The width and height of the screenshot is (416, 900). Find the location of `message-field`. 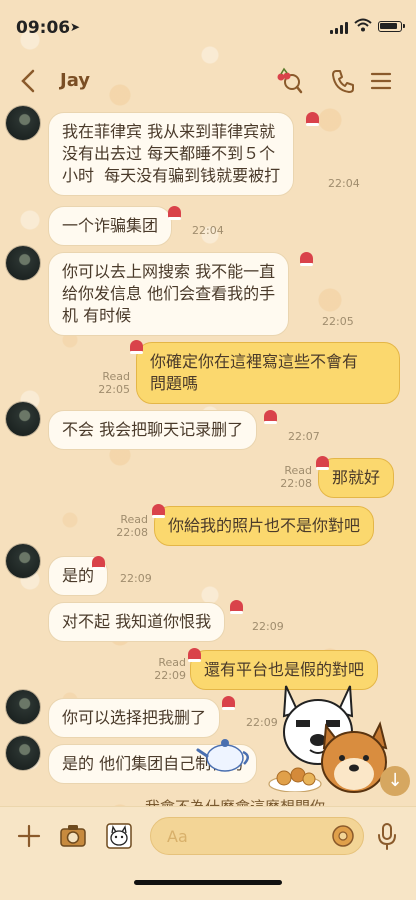

message-field is located at coordinates (257, 836).